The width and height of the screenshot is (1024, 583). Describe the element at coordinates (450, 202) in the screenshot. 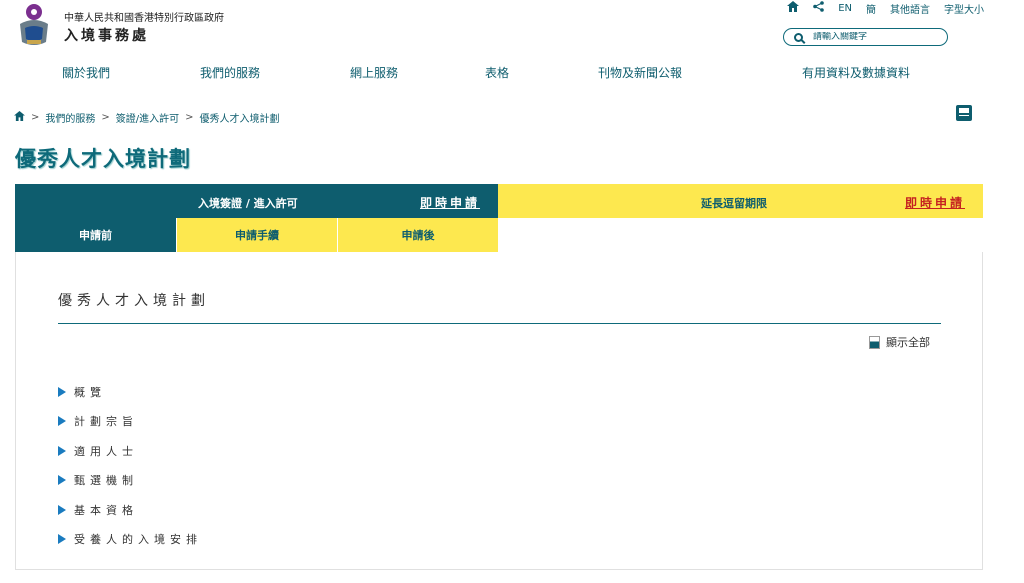

I see `entry-apply-now-link: 即時申請` at that location.